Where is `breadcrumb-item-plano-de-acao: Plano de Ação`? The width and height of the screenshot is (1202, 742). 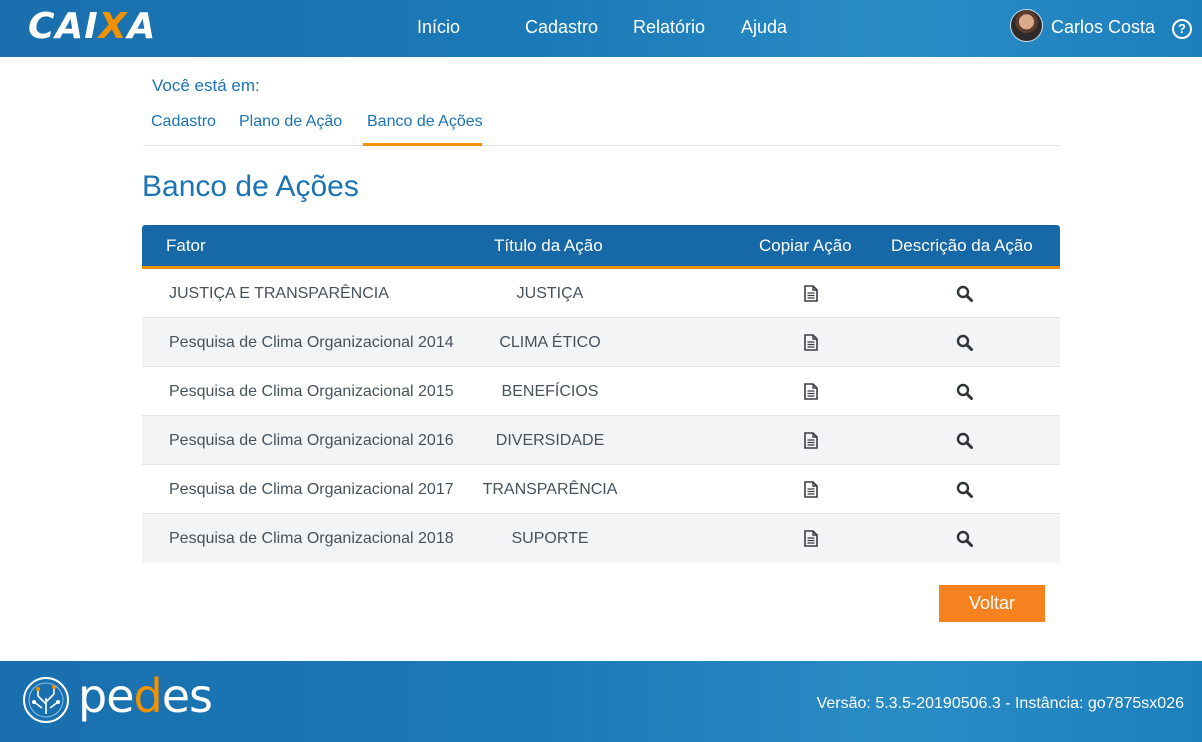
breadcrumb-item-plano-de-acao: Plano de Ação is located at coordinates (290, 122).